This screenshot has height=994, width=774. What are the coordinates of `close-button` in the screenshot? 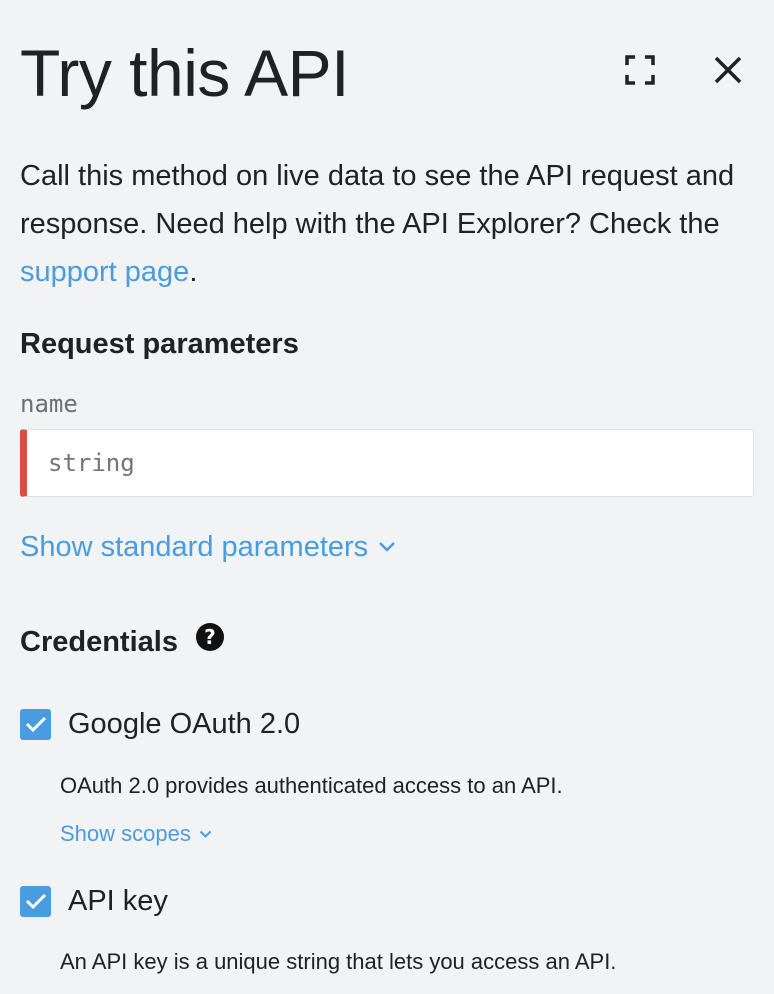 It's located at (728, 70).